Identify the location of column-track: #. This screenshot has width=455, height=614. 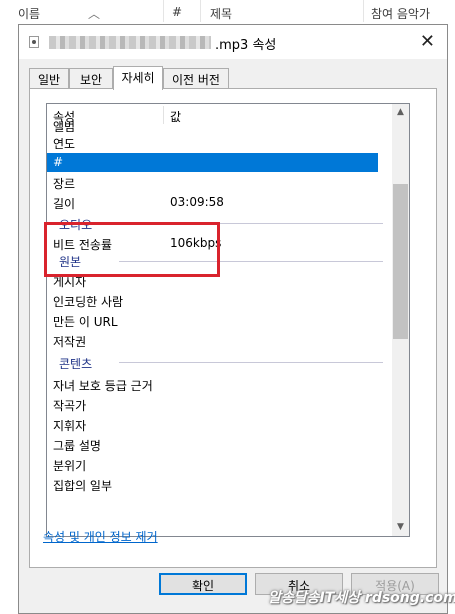
(177, 12).